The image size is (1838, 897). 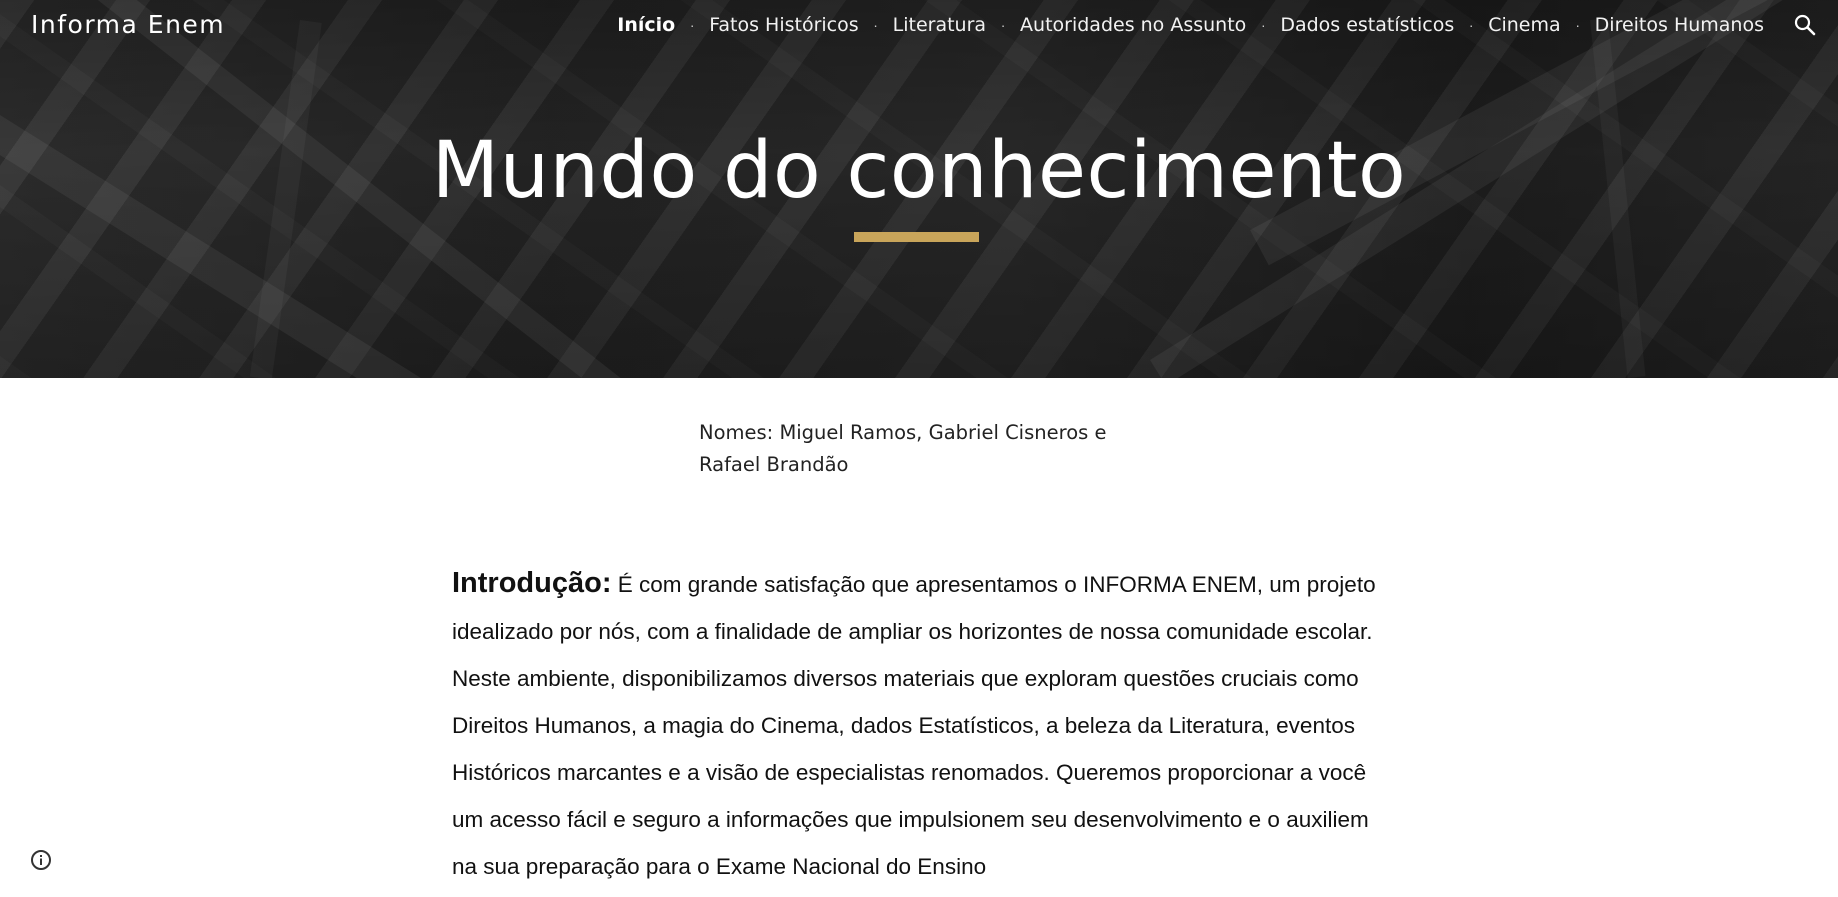 What do you see at coordinates (939, 25) in the screenshot?
I see `nav-item-literatura: Literatura` at bounding box center [939, 25].